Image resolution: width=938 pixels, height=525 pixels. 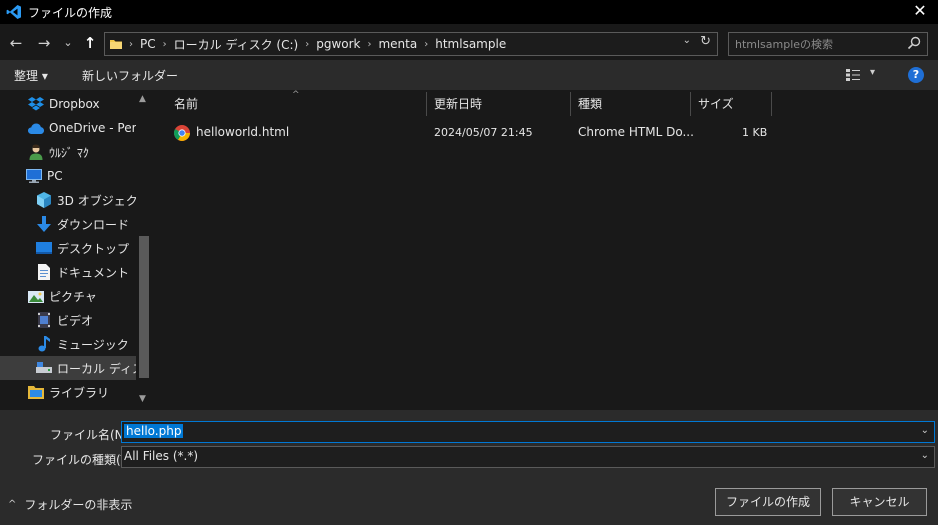 I want to click on breadcrumb-local-disk: ローカル ディスク (C:), so click(x=236, y=44).